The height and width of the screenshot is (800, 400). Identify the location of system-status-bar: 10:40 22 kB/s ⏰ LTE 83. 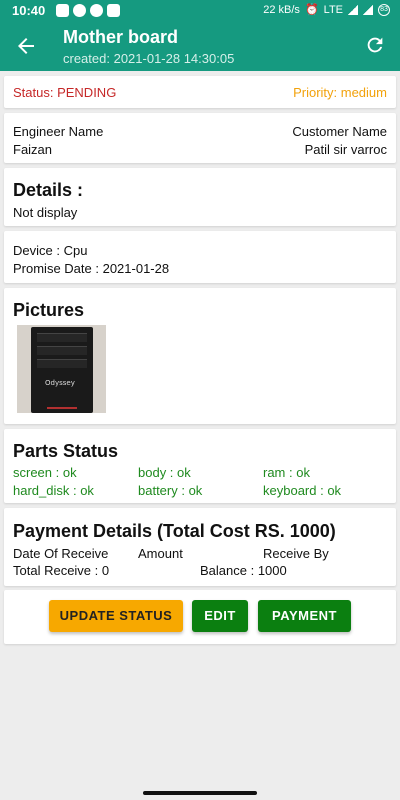
(200, 11).